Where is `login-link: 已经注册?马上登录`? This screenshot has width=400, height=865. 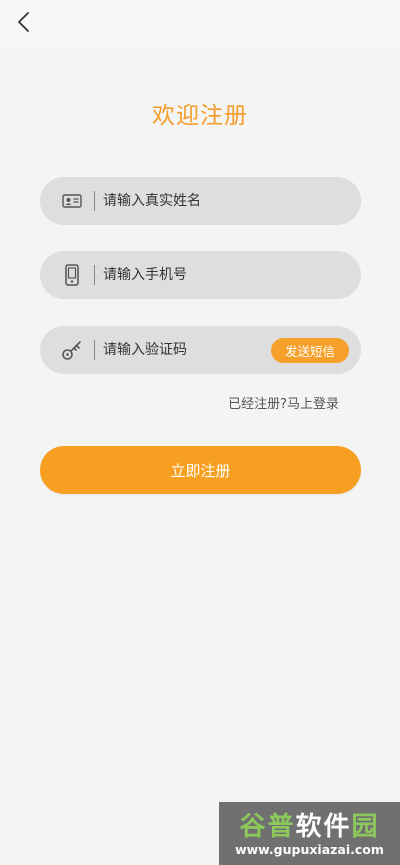 login-link: 已经注册?马上登录 is located at coordinates (283, 402).